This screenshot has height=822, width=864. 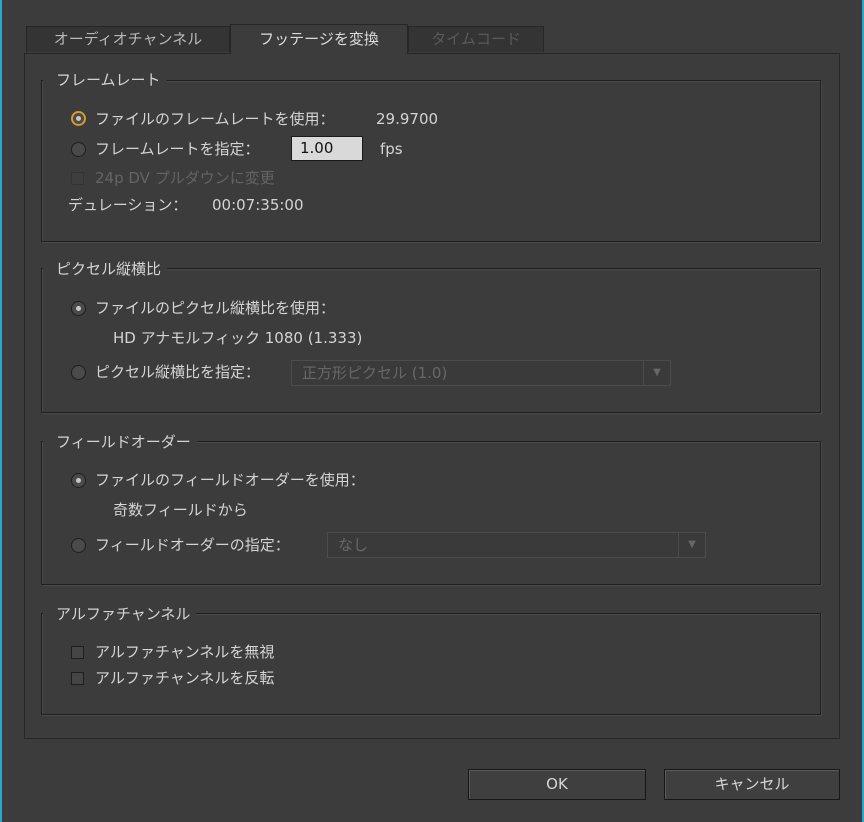 What do you see at coordinates (192, 545) in the screenshot?
I see `specify-field-order-label: フィールドオーダーの指定：` at bounding box center [192, 545].